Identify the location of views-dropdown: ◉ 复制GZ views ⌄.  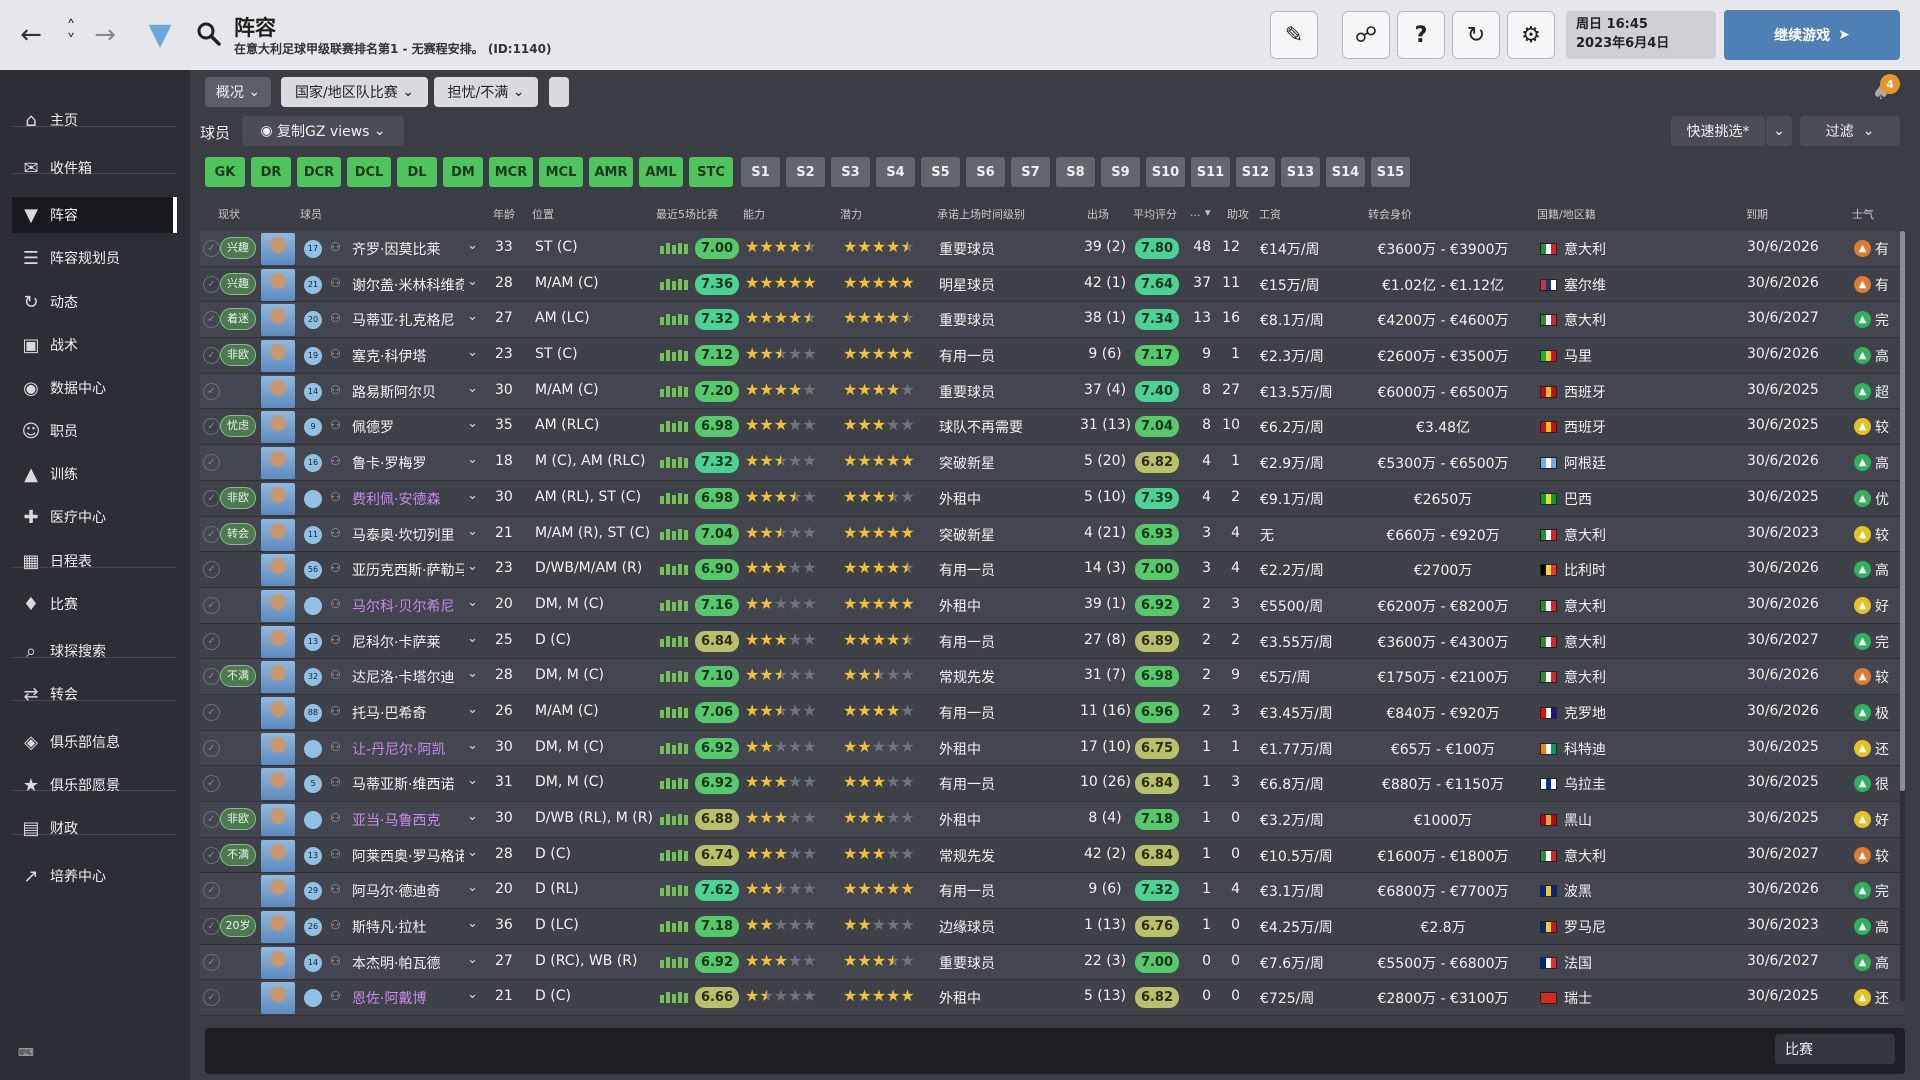
(323, 131).